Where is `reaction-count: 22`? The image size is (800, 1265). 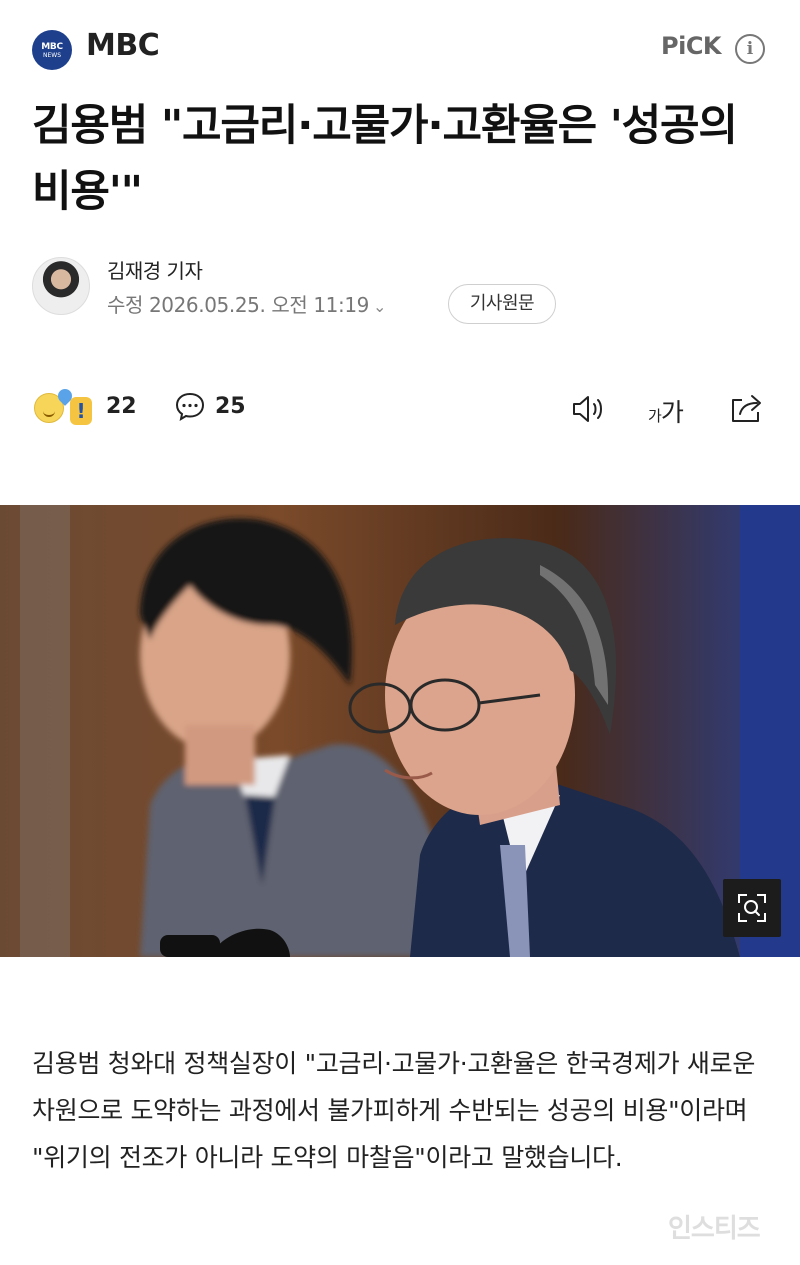
reaction-count: 22 is located at coordinates (121, 406).